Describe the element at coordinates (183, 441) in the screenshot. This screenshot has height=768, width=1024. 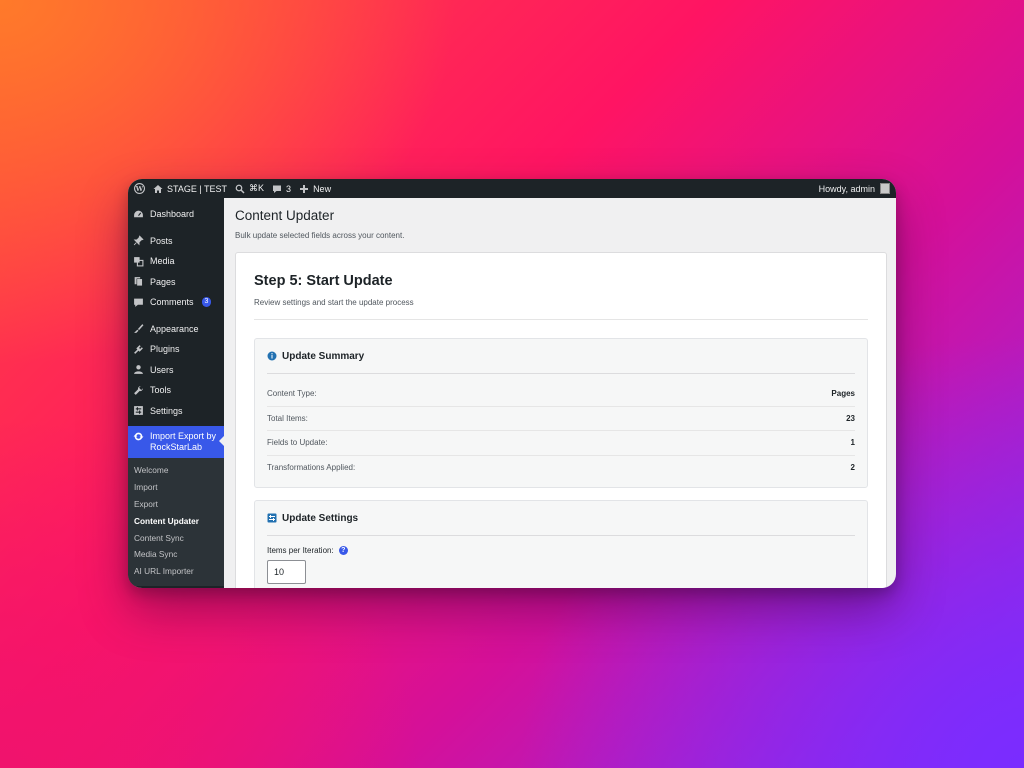
I see `sidebar-item-label: Import Export by RockStarLab` at that location.